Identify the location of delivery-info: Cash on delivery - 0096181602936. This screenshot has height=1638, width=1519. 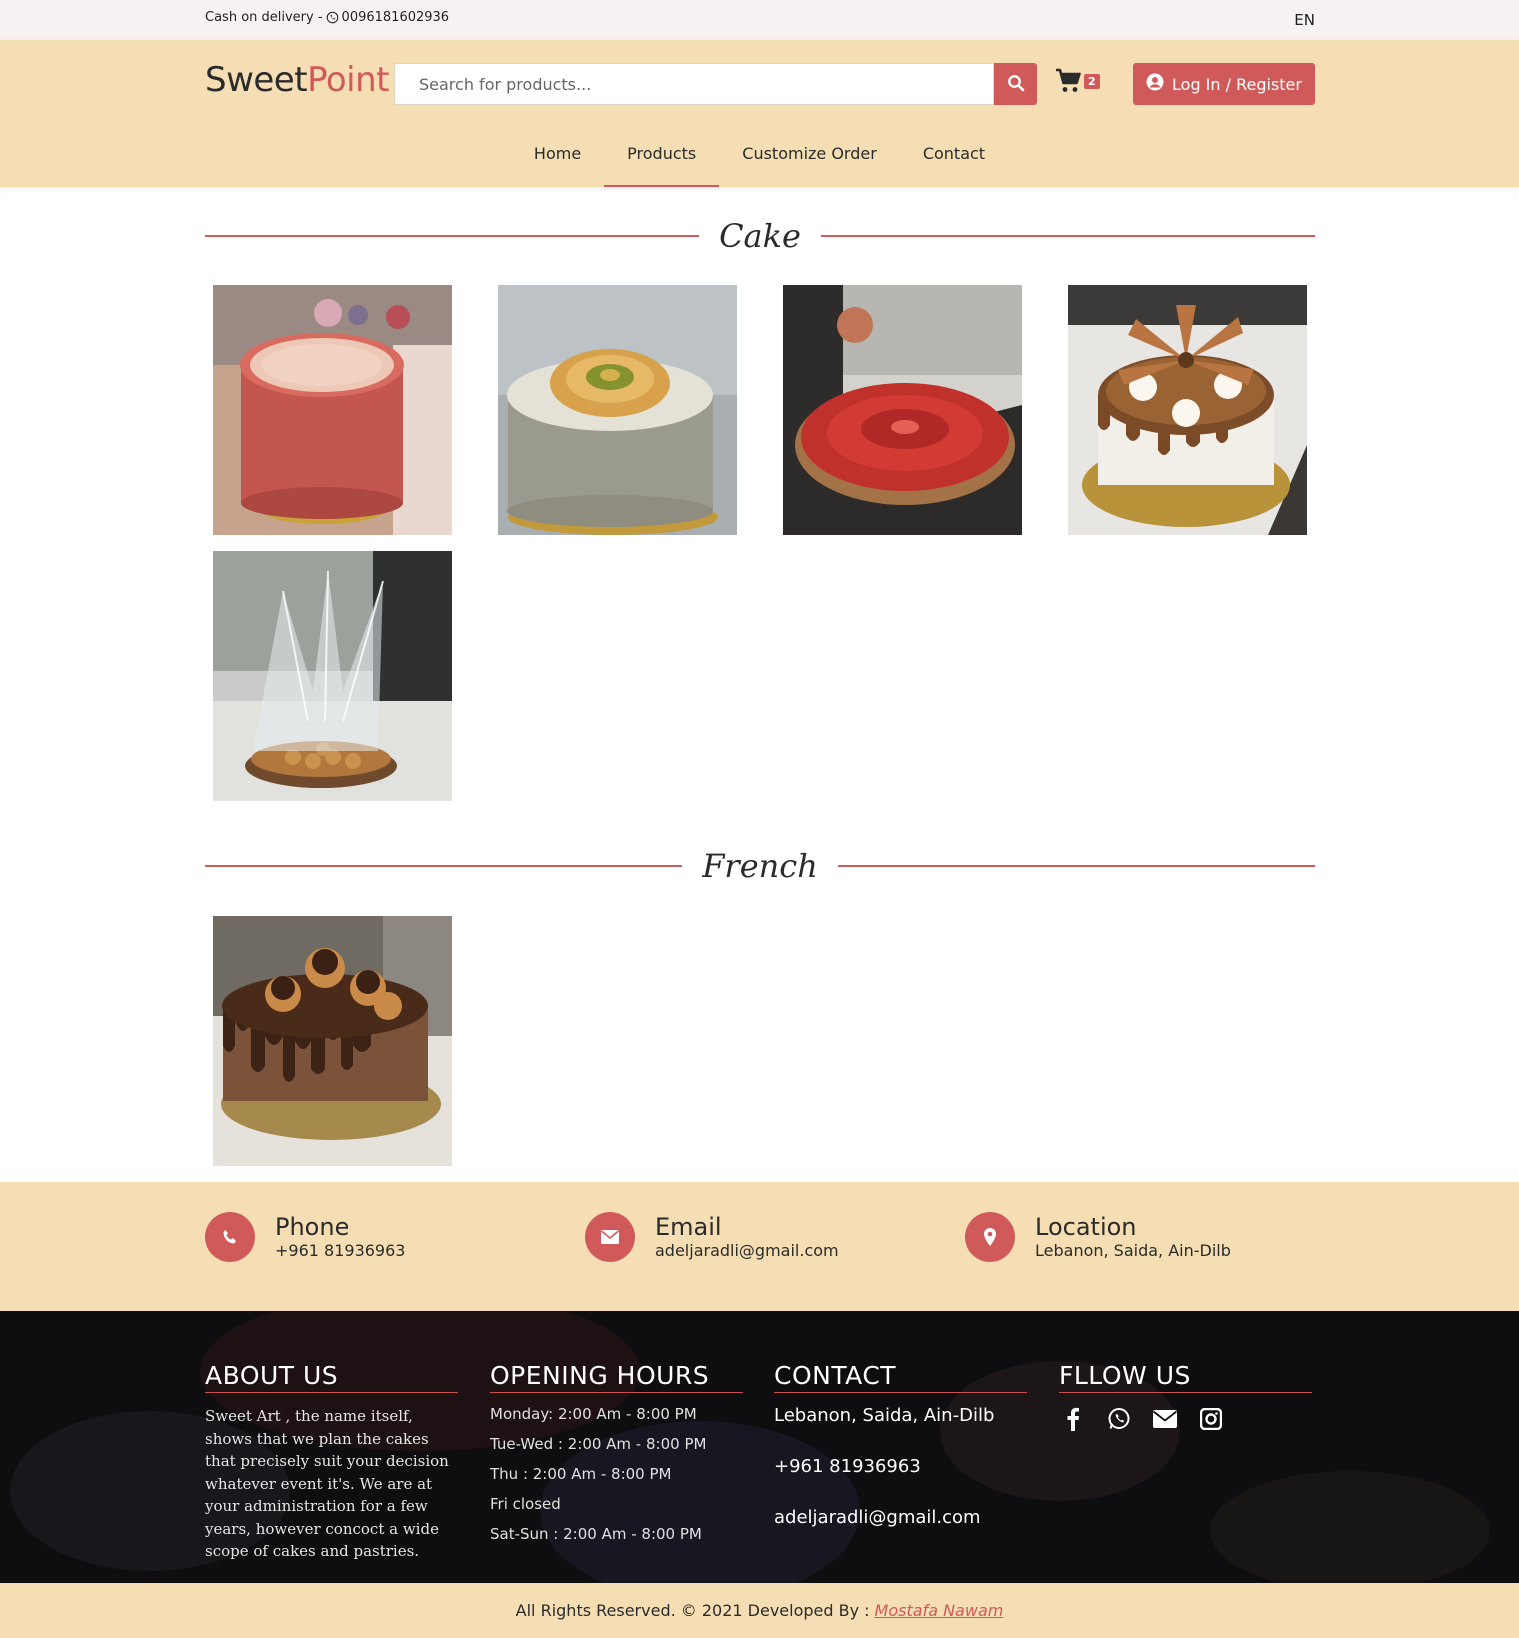
(327, 17).